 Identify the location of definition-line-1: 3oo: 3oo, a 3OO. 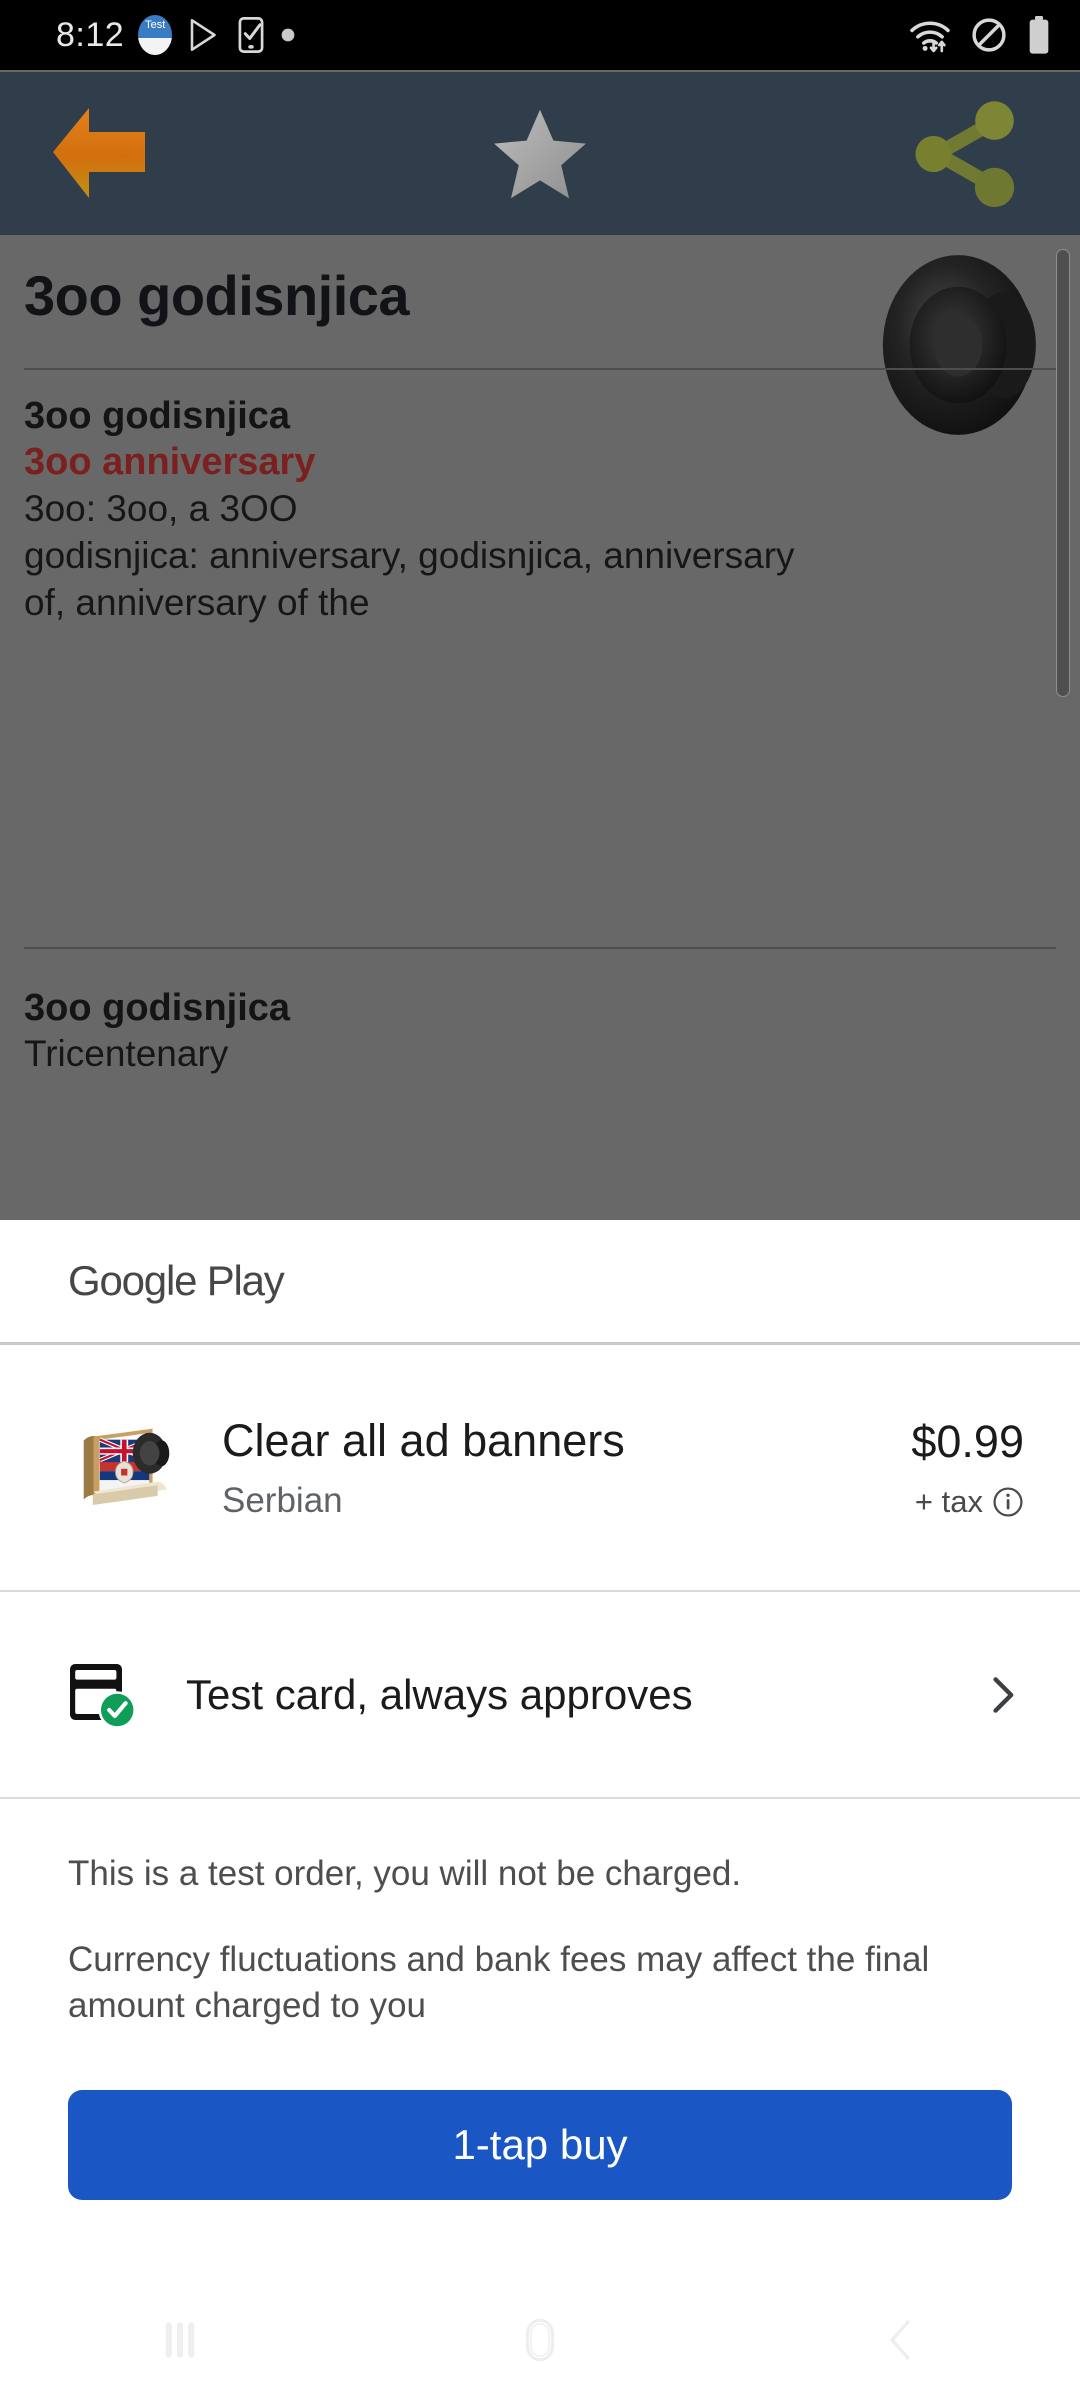
(161, 508).